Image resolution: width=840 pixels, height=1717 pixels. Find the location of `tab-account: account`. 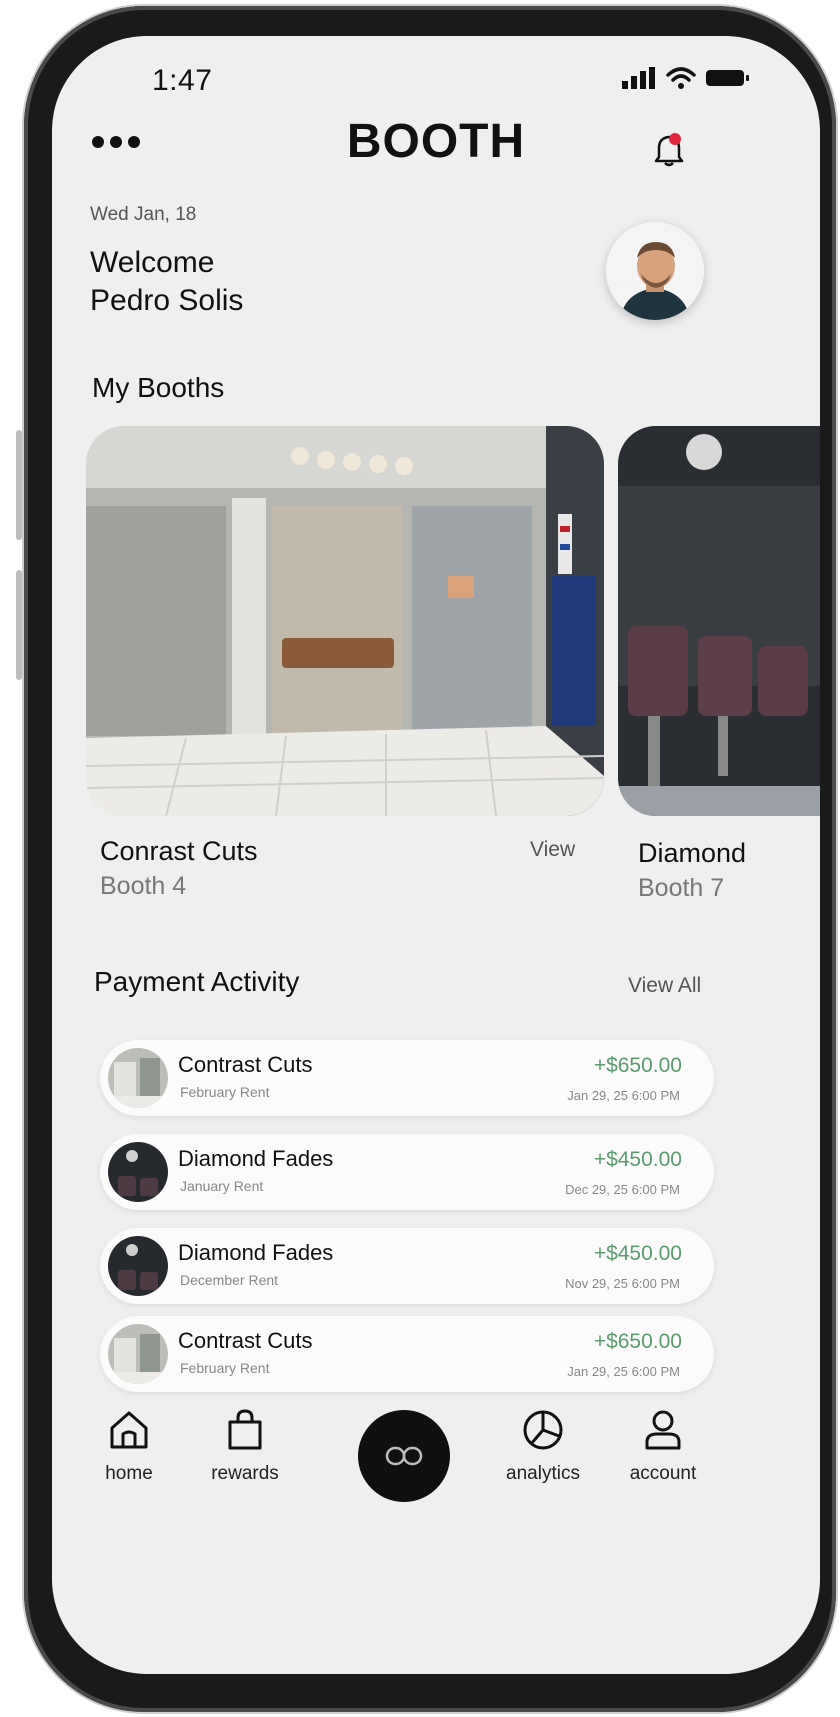

tab-account: account is located at coordinates (663, 1446).